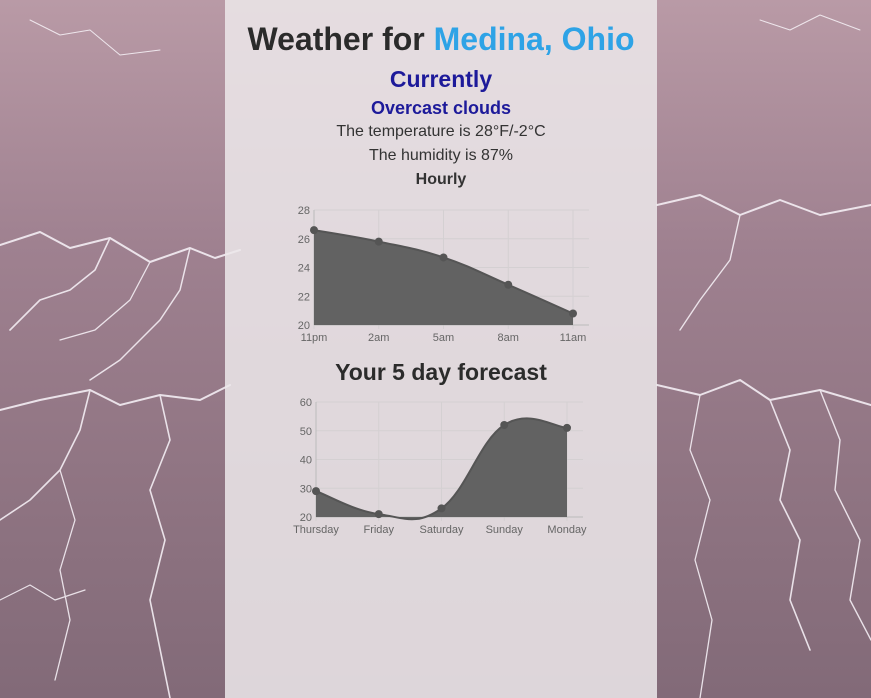 The height and width of the screenshot is (698, 871). I want to click on currently-heading: Currently, so click(441, 79).